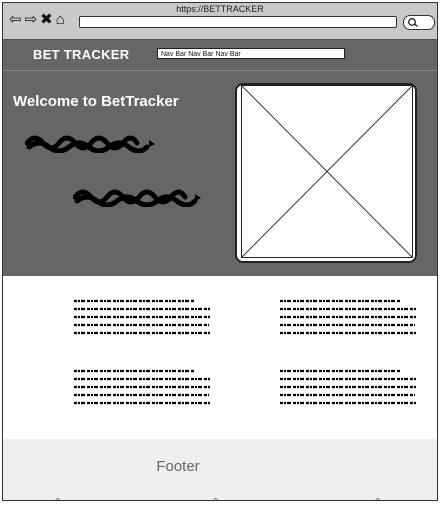 The width and height of the screenshot is (440, 505). I want to click on footer-icon-right: ⇧, so click(377, 498).